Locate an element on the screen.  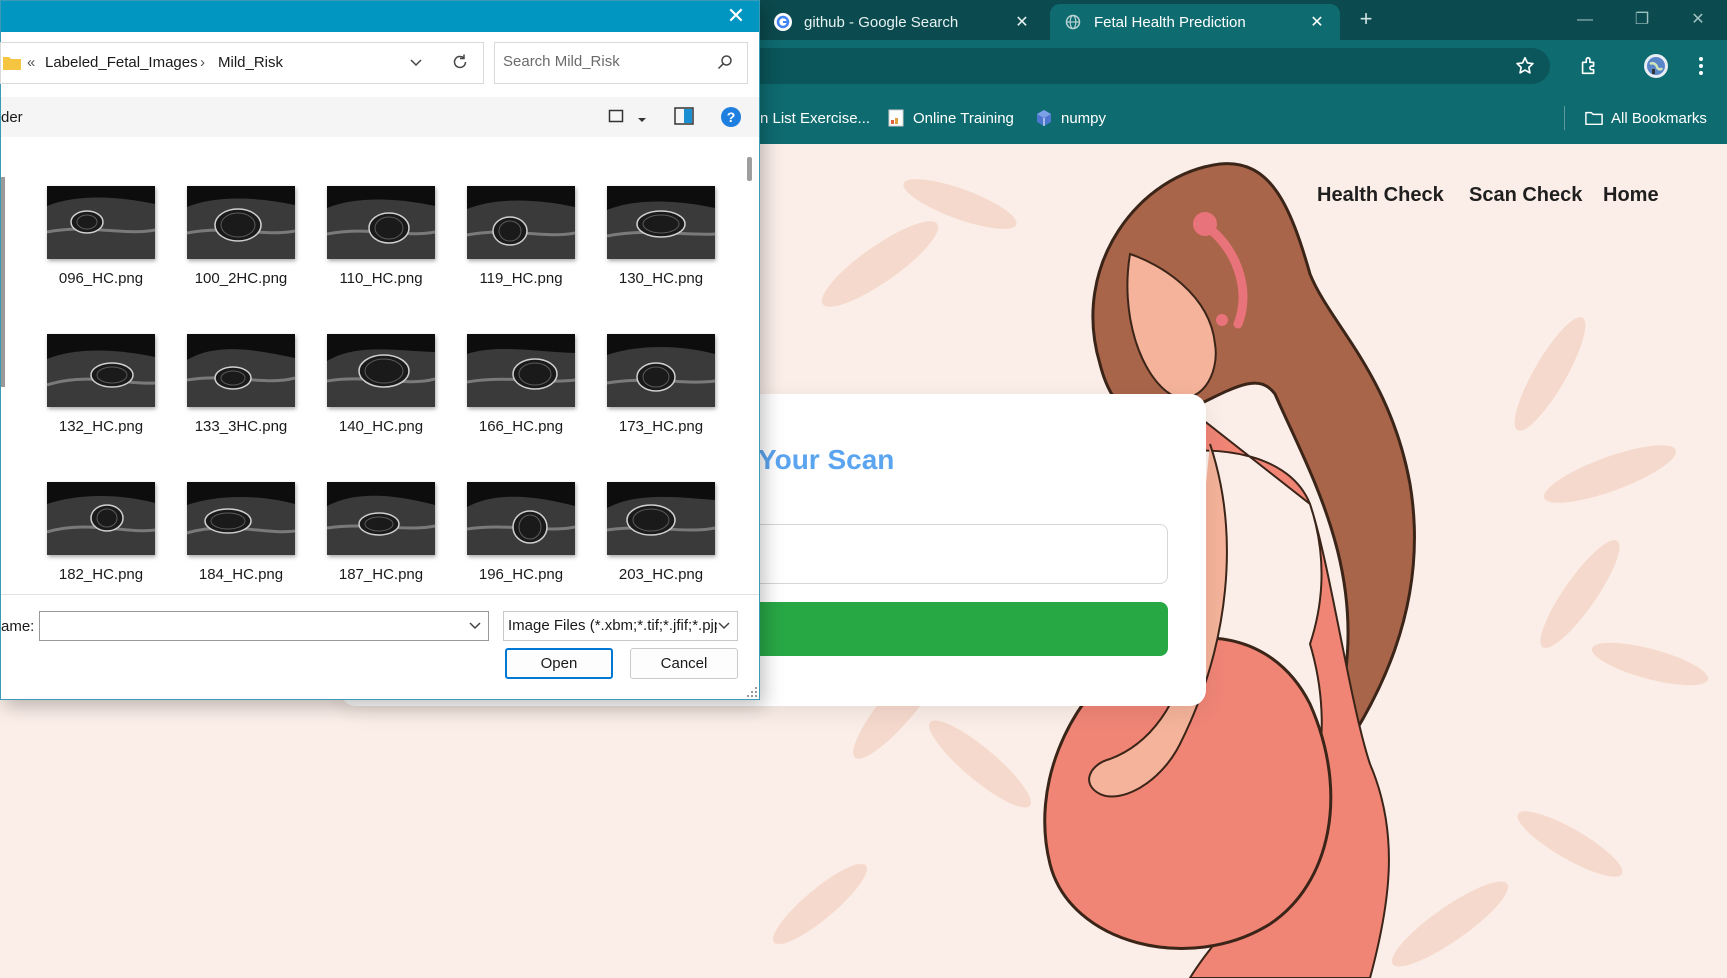
chevron-right-icon: › is located at coordinates (202, 62).